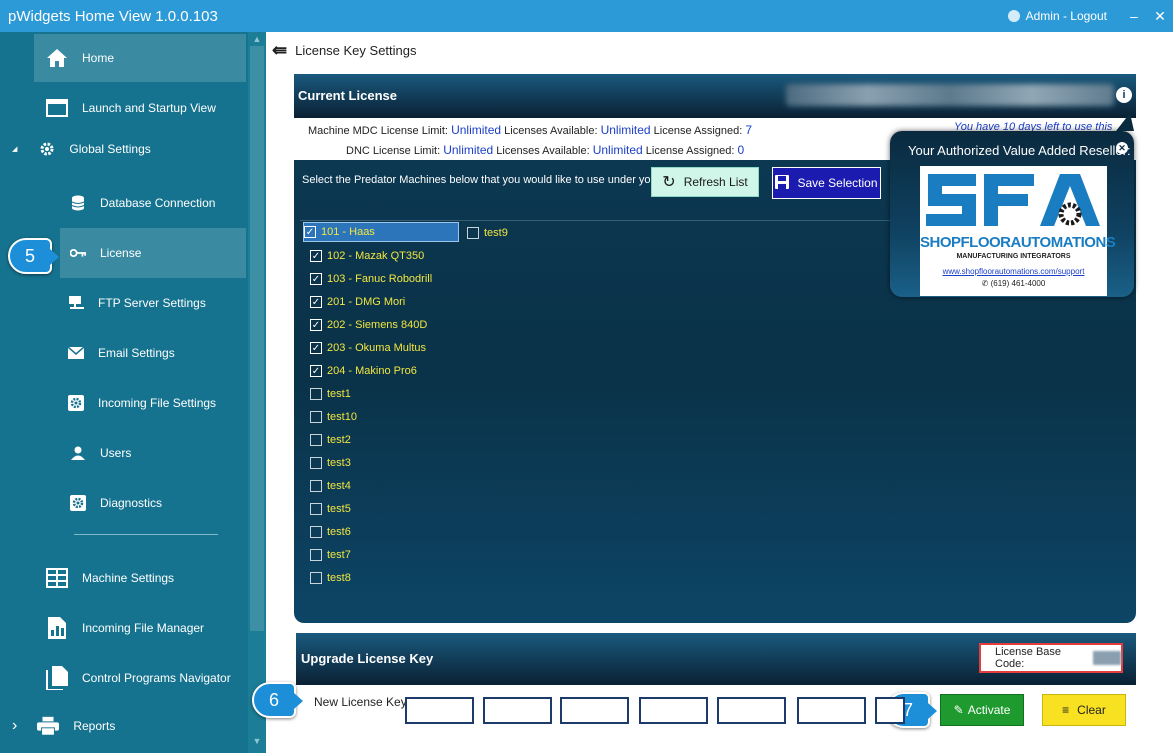 Image resolution: width=1173 pixels, height=753 pixels. What do you see at coordinates (982, 710) in the screenshot?
I see `activate-button: ✎ Activate` at bounding box center [982, 710].